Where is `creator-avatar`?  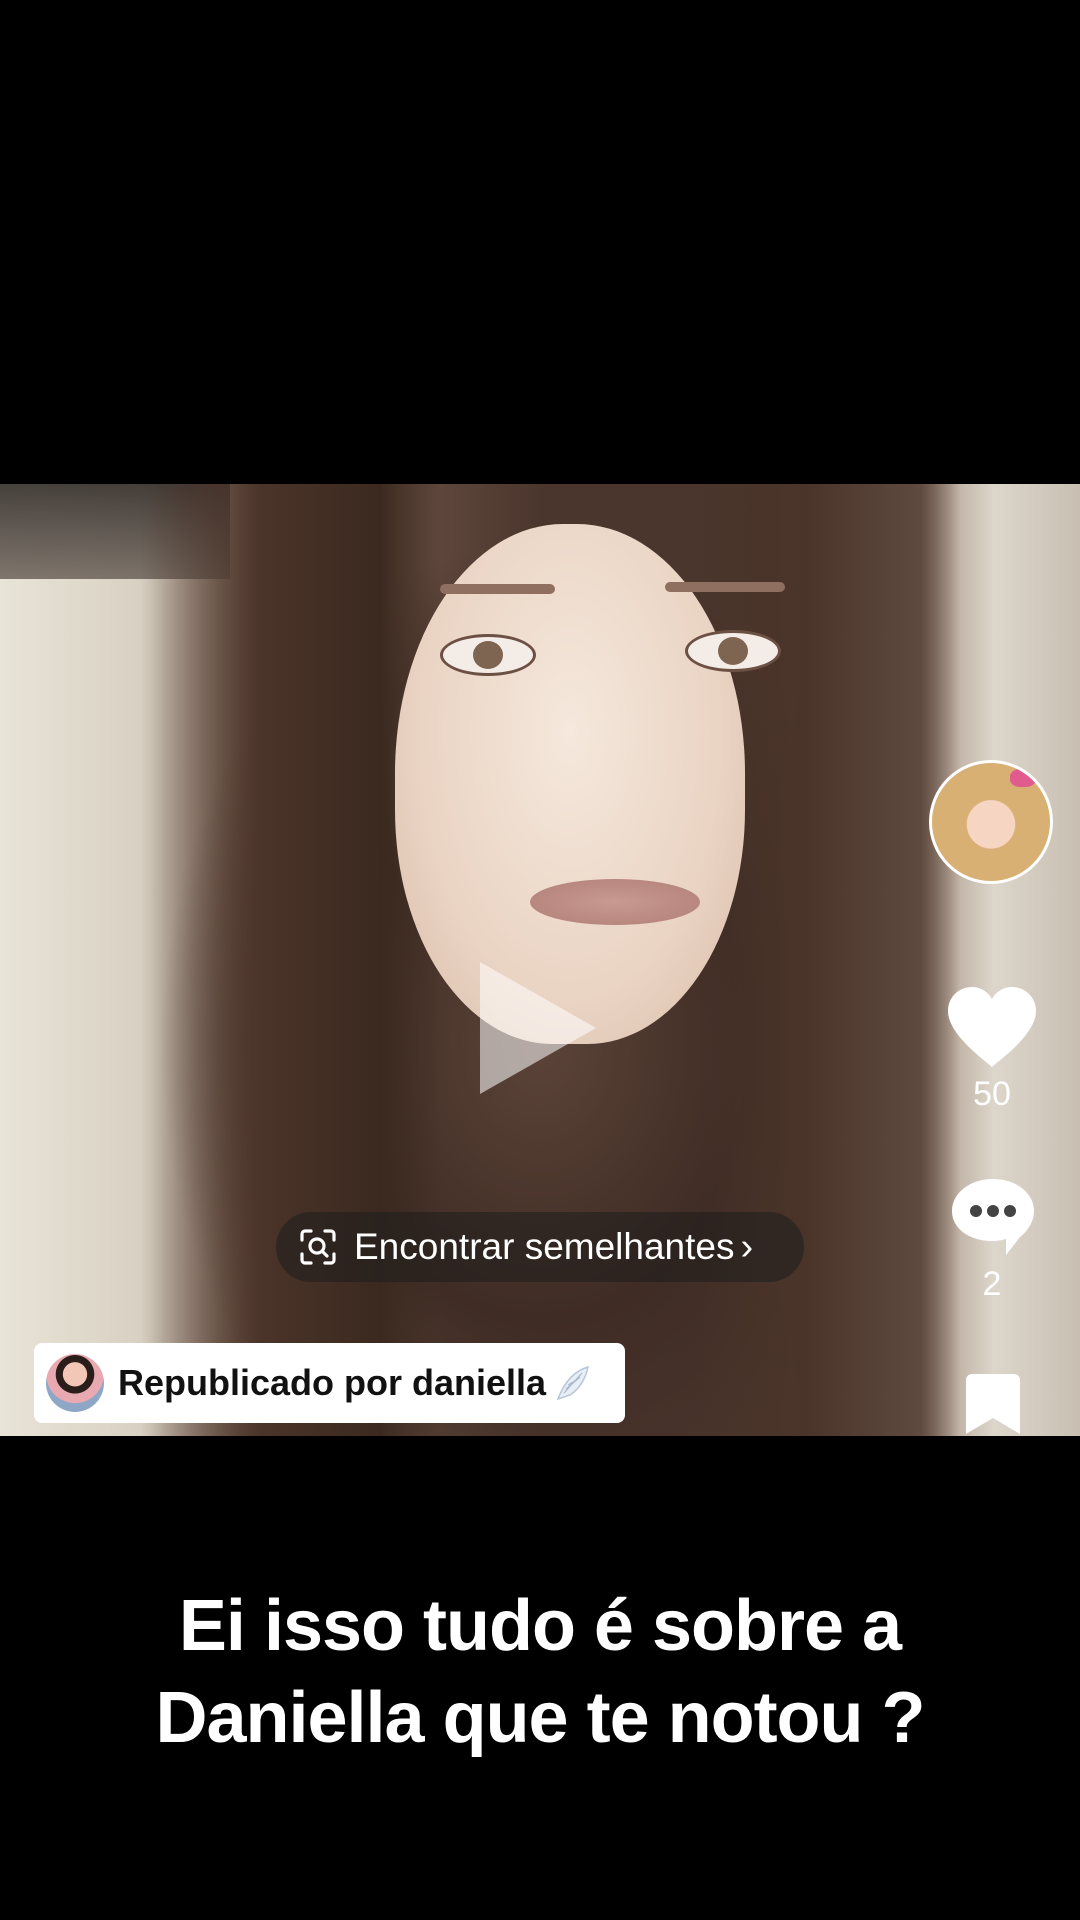
creator-avatar is located at coordinates (991, 822).